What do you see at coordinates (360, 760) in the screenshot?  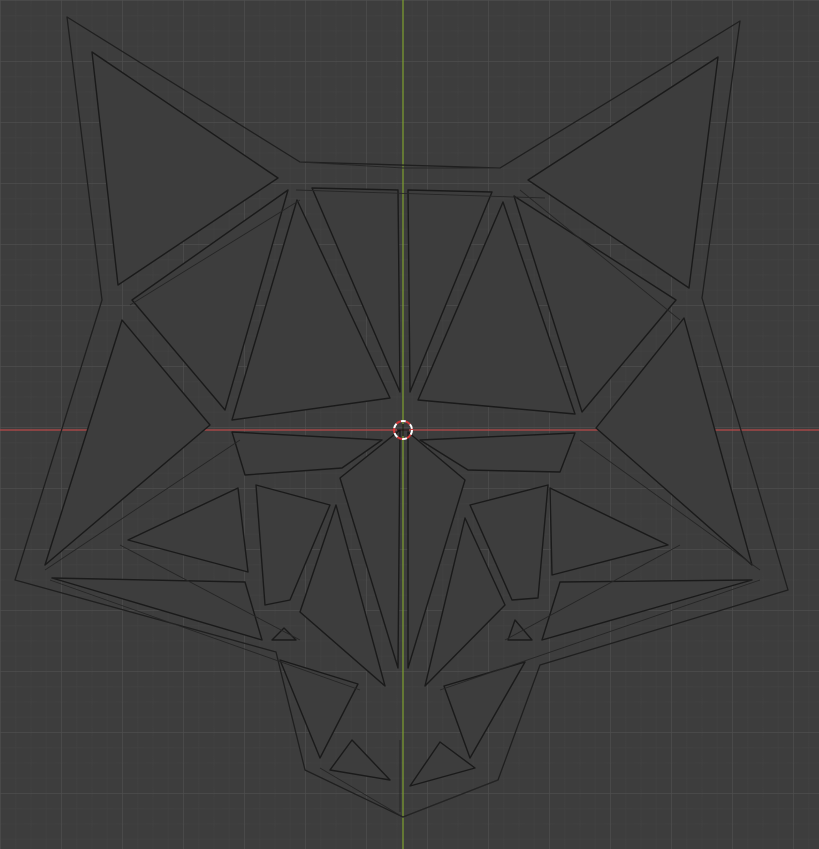 I see `mesh-hole-mouth-left` at bounding box center [360, 760].